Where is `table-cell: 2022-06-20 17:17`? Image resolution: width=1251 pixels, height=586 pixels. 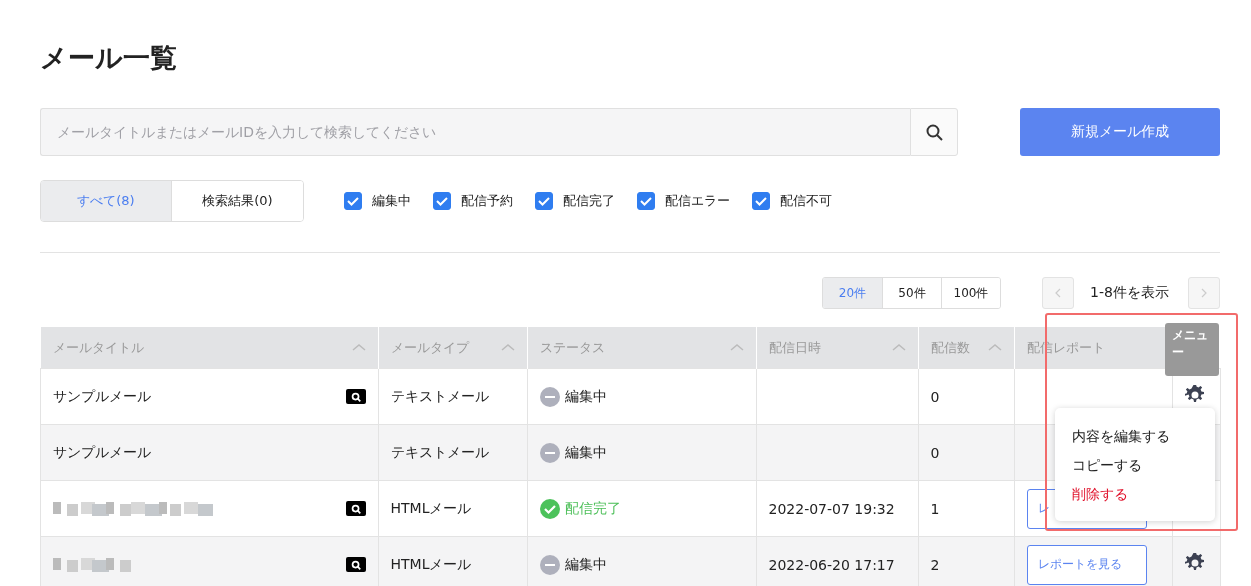 table-cell: 2022-06-20 17:17 is located at coordinates (831, 564).